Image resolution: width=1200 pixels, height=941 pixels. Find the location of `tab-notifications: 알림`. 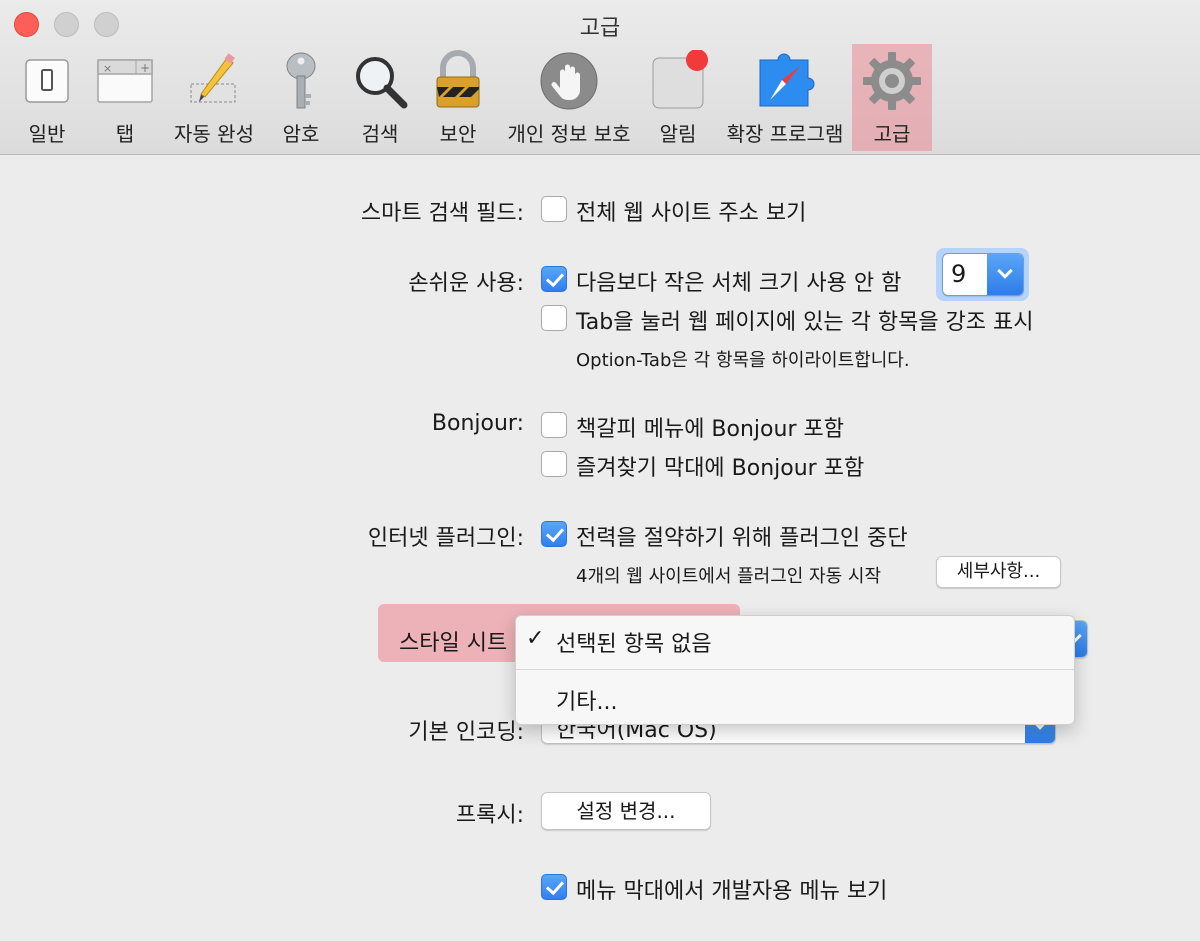

tab-notifications: 알림 is located at coordinates (678, 98).